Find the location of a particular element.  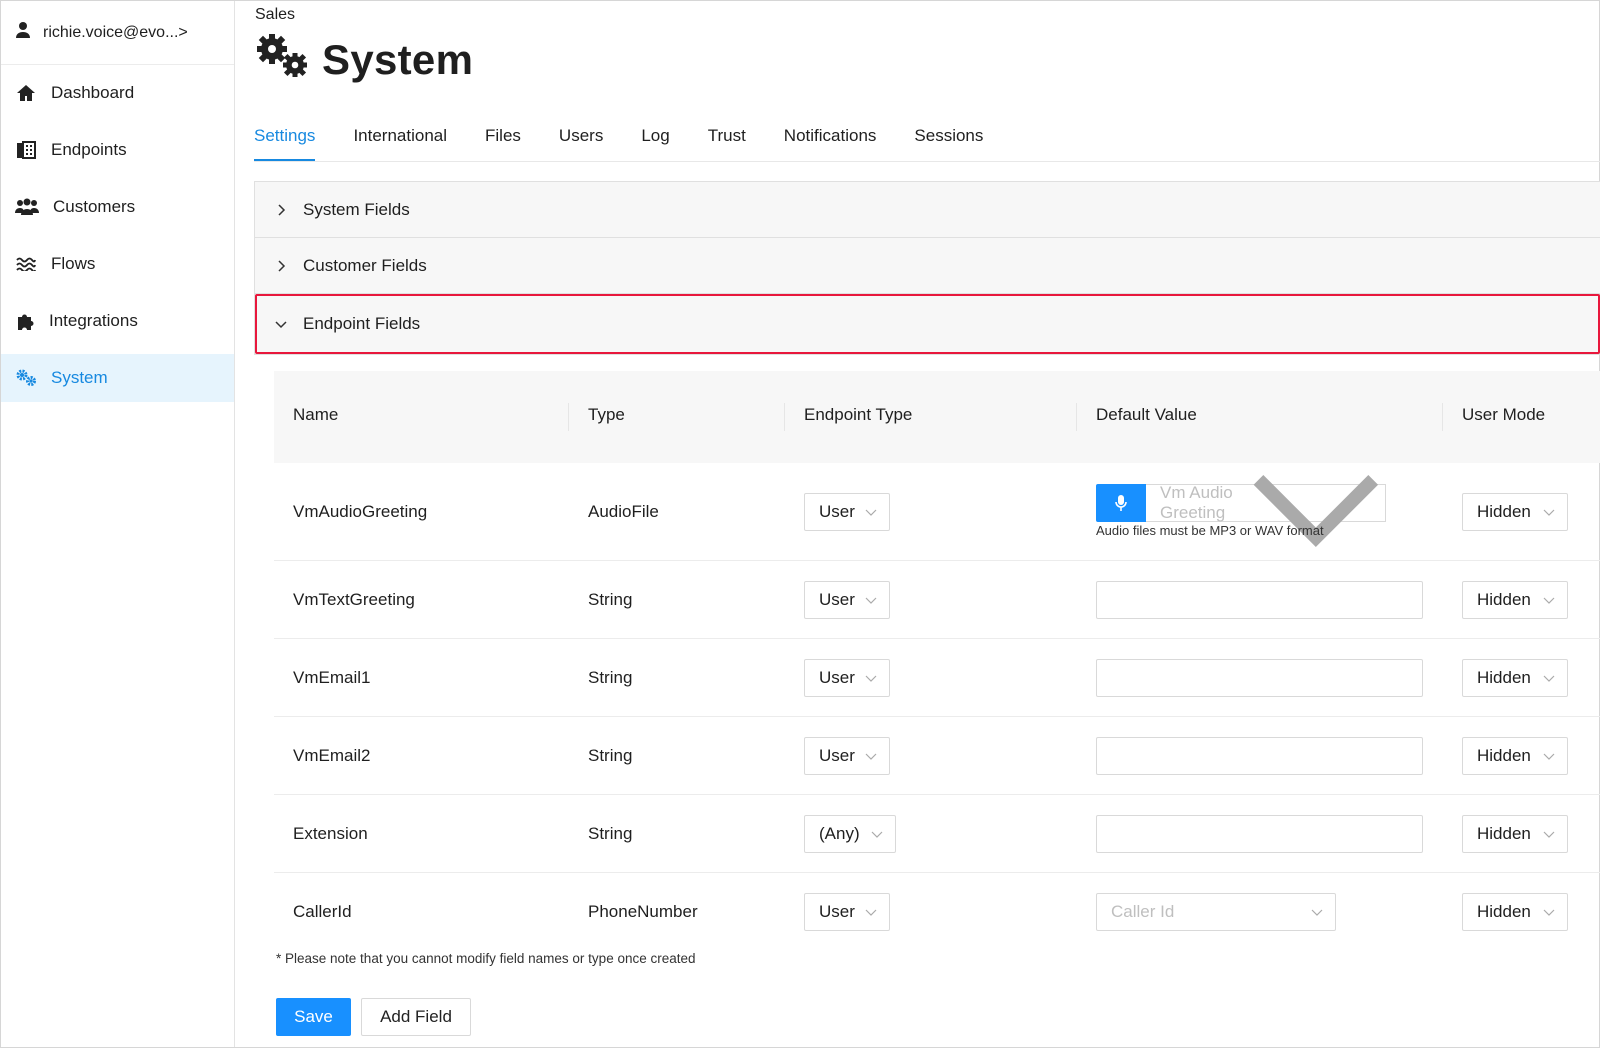

audio-greeting-picker: Vm Audio Greeting is located at coordinates (1241, 511).